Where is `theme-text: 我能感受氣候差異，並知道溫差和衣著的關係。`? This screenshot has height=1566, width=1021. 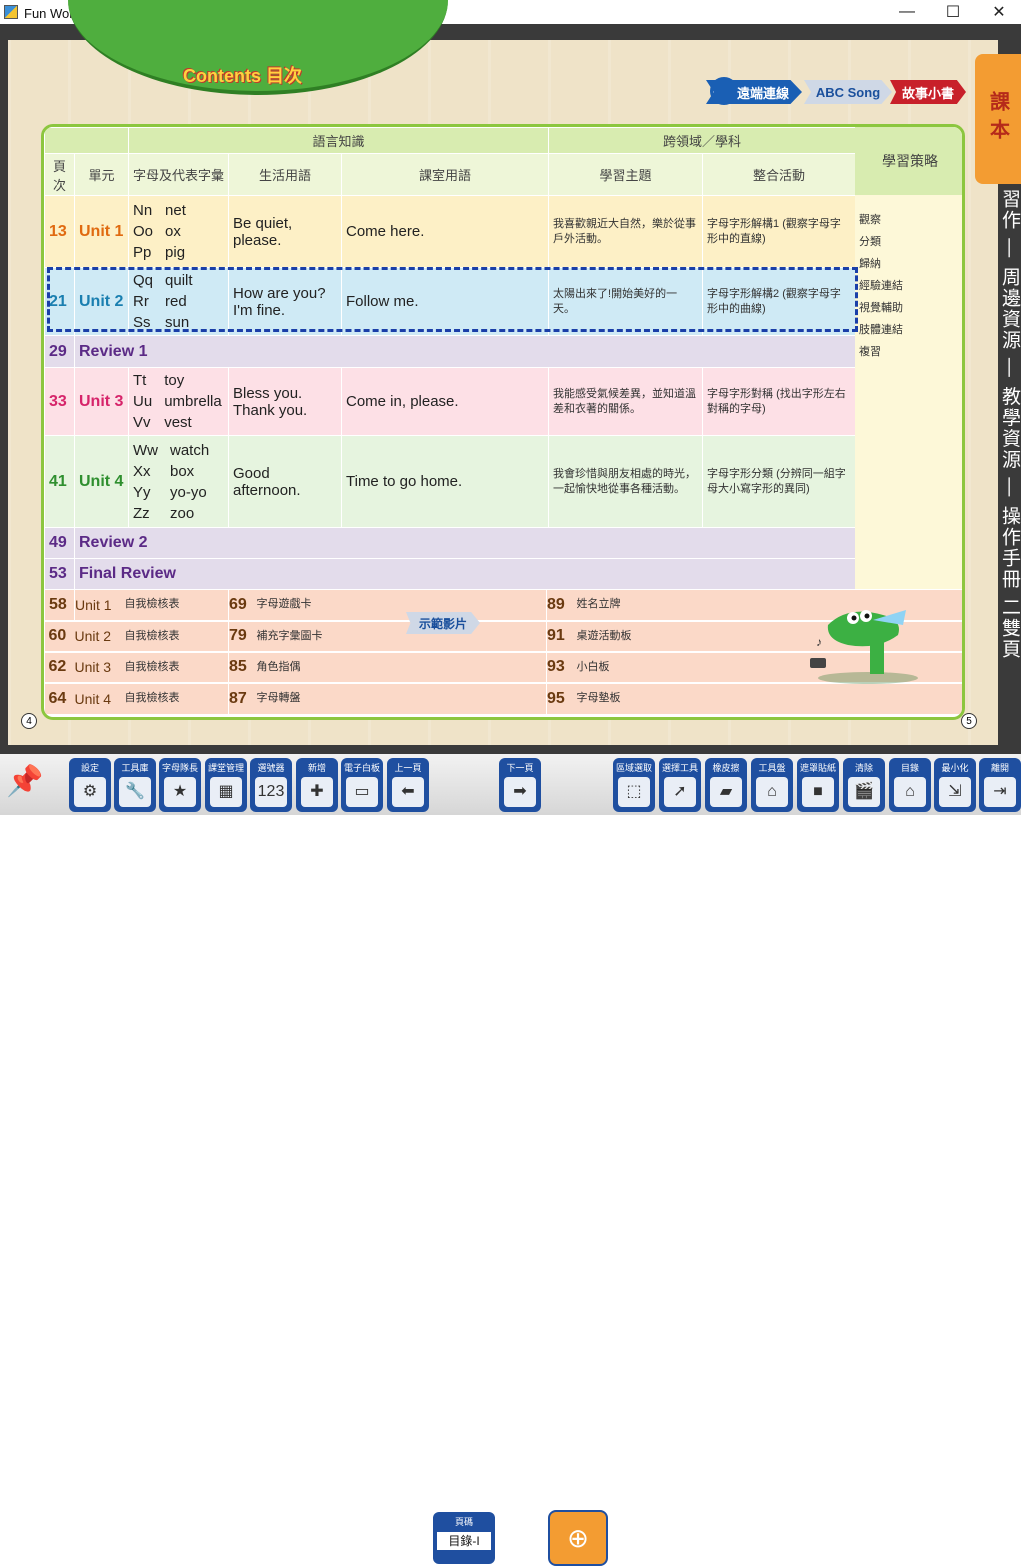 theme-text: 我能感受氣候差異，並知道溫差和衣著的關係。 is located at coordinates (626, 401).